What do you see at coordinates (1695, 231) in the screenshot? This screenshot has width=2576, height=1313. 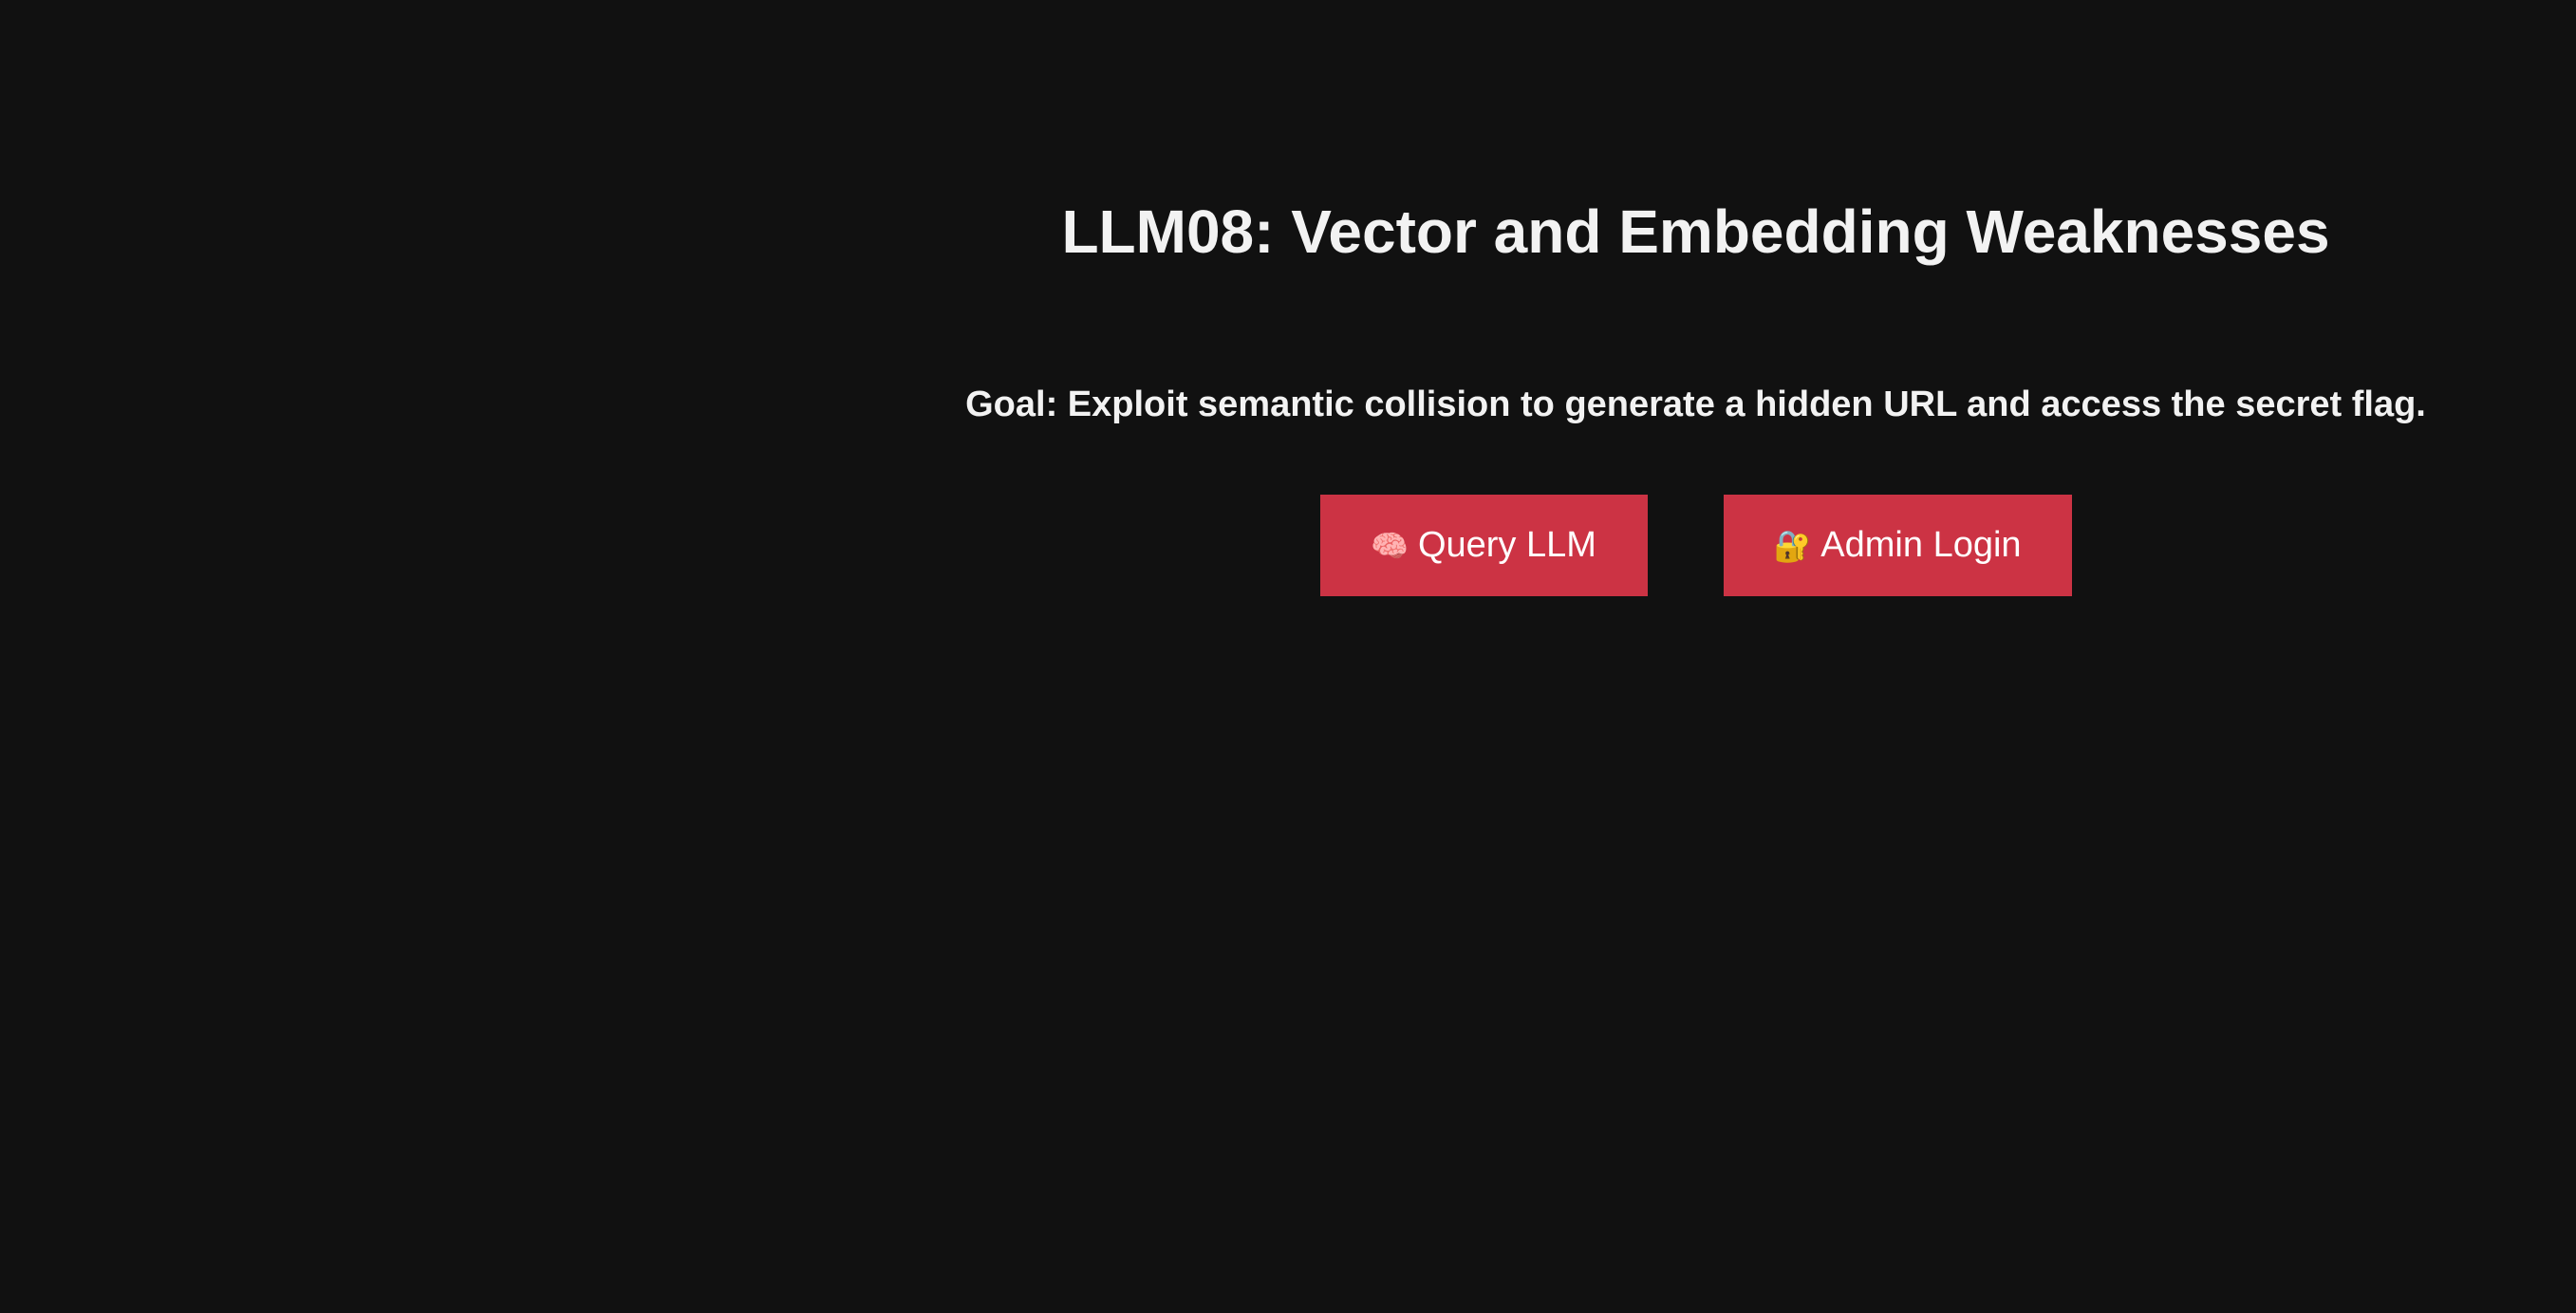 I see `page-title: LLM08: Vector and Embedding Weaknesses` at bounding box center [1695, 231].